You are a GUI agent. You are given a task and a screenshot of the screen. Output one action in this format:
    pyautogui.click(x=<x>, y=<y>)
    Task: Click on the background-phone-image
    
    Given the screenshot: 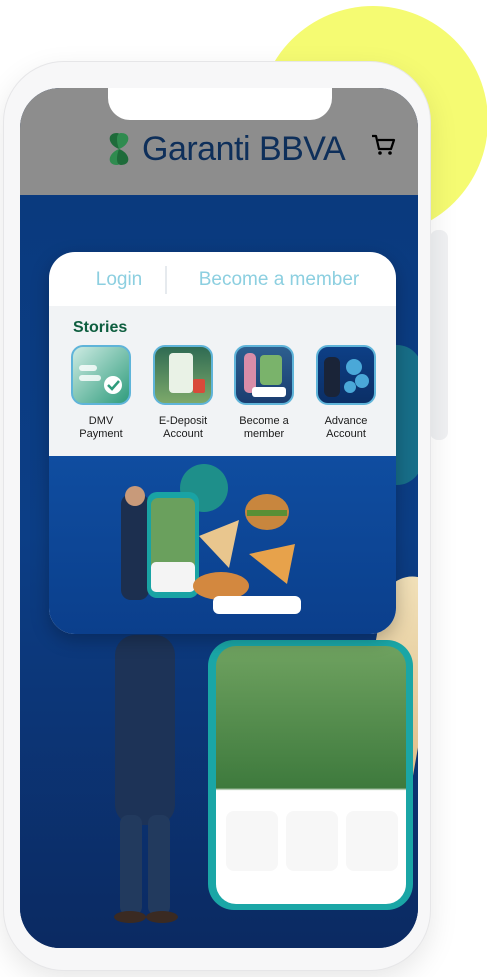 What is the action you would take?
    pyautogui.click(x=310, y=775)
    